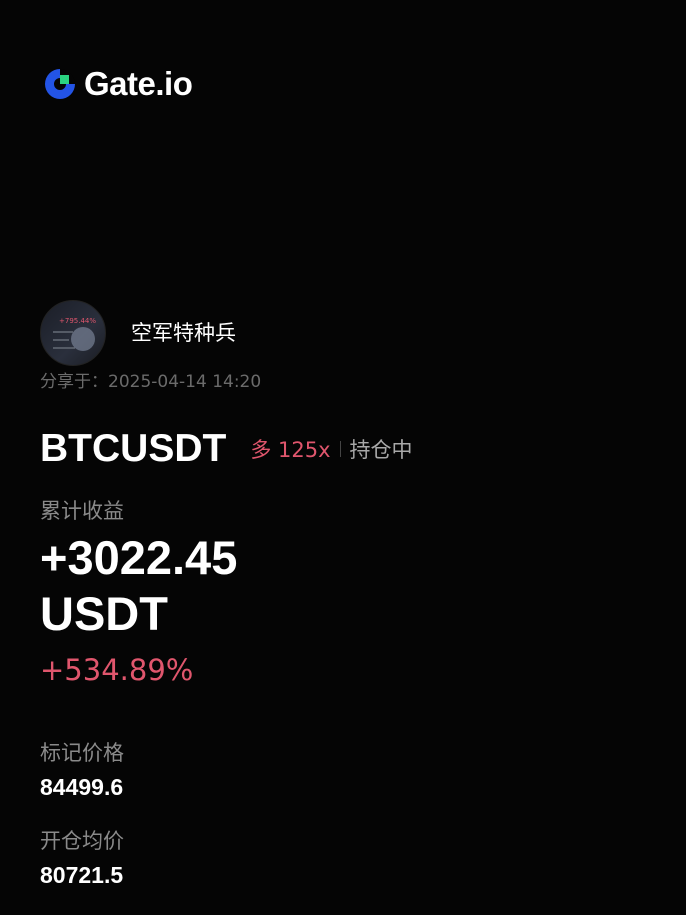  Describe the element at coordinates (381, 450) in the screenshot. I see `position-status: 持仓中` at that location.